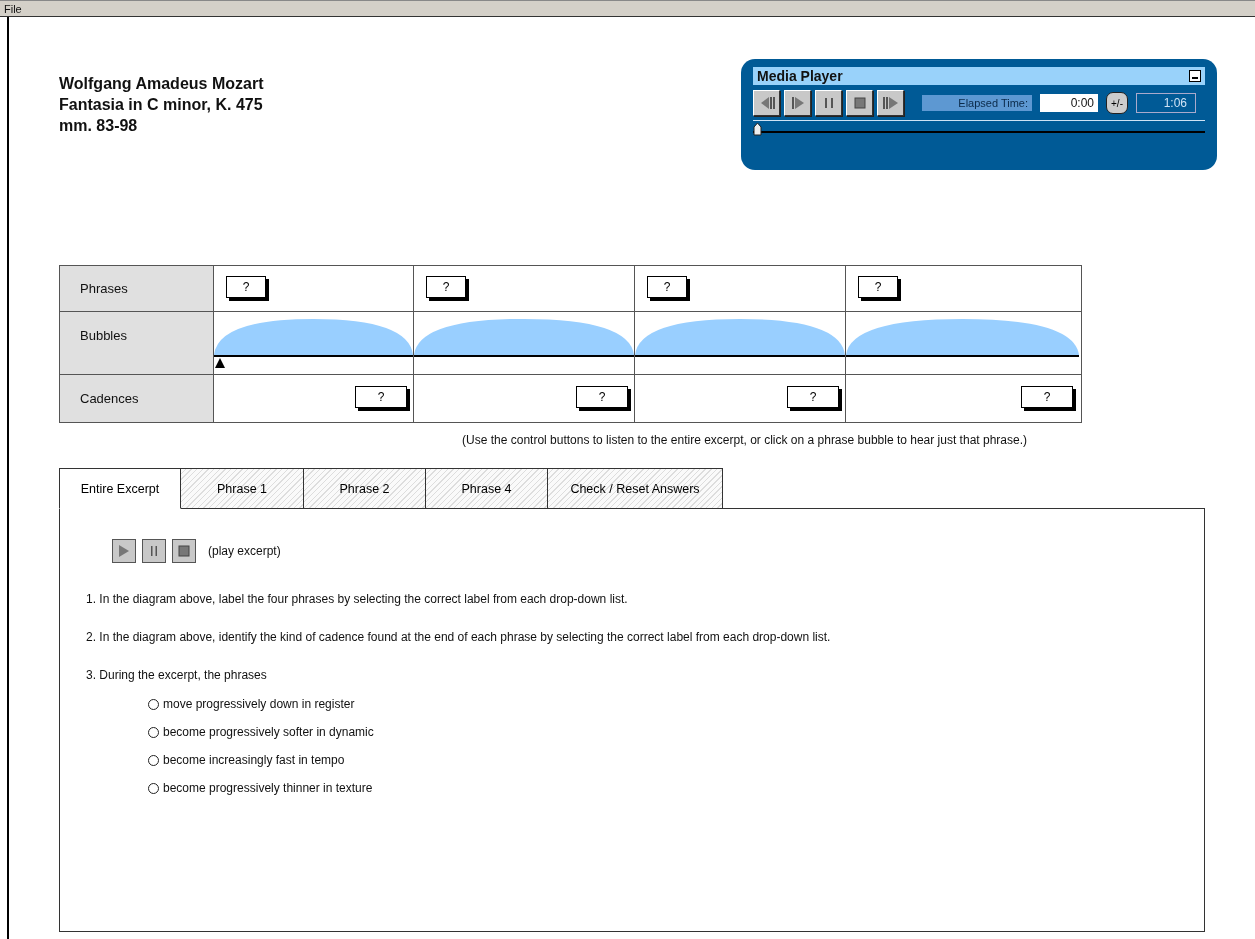 The image size is (1255, 939). Describe the element at coordinates (161, 105) in the screenshot. I see `title-line: Fantasia in C minor, K. 475` at that location.